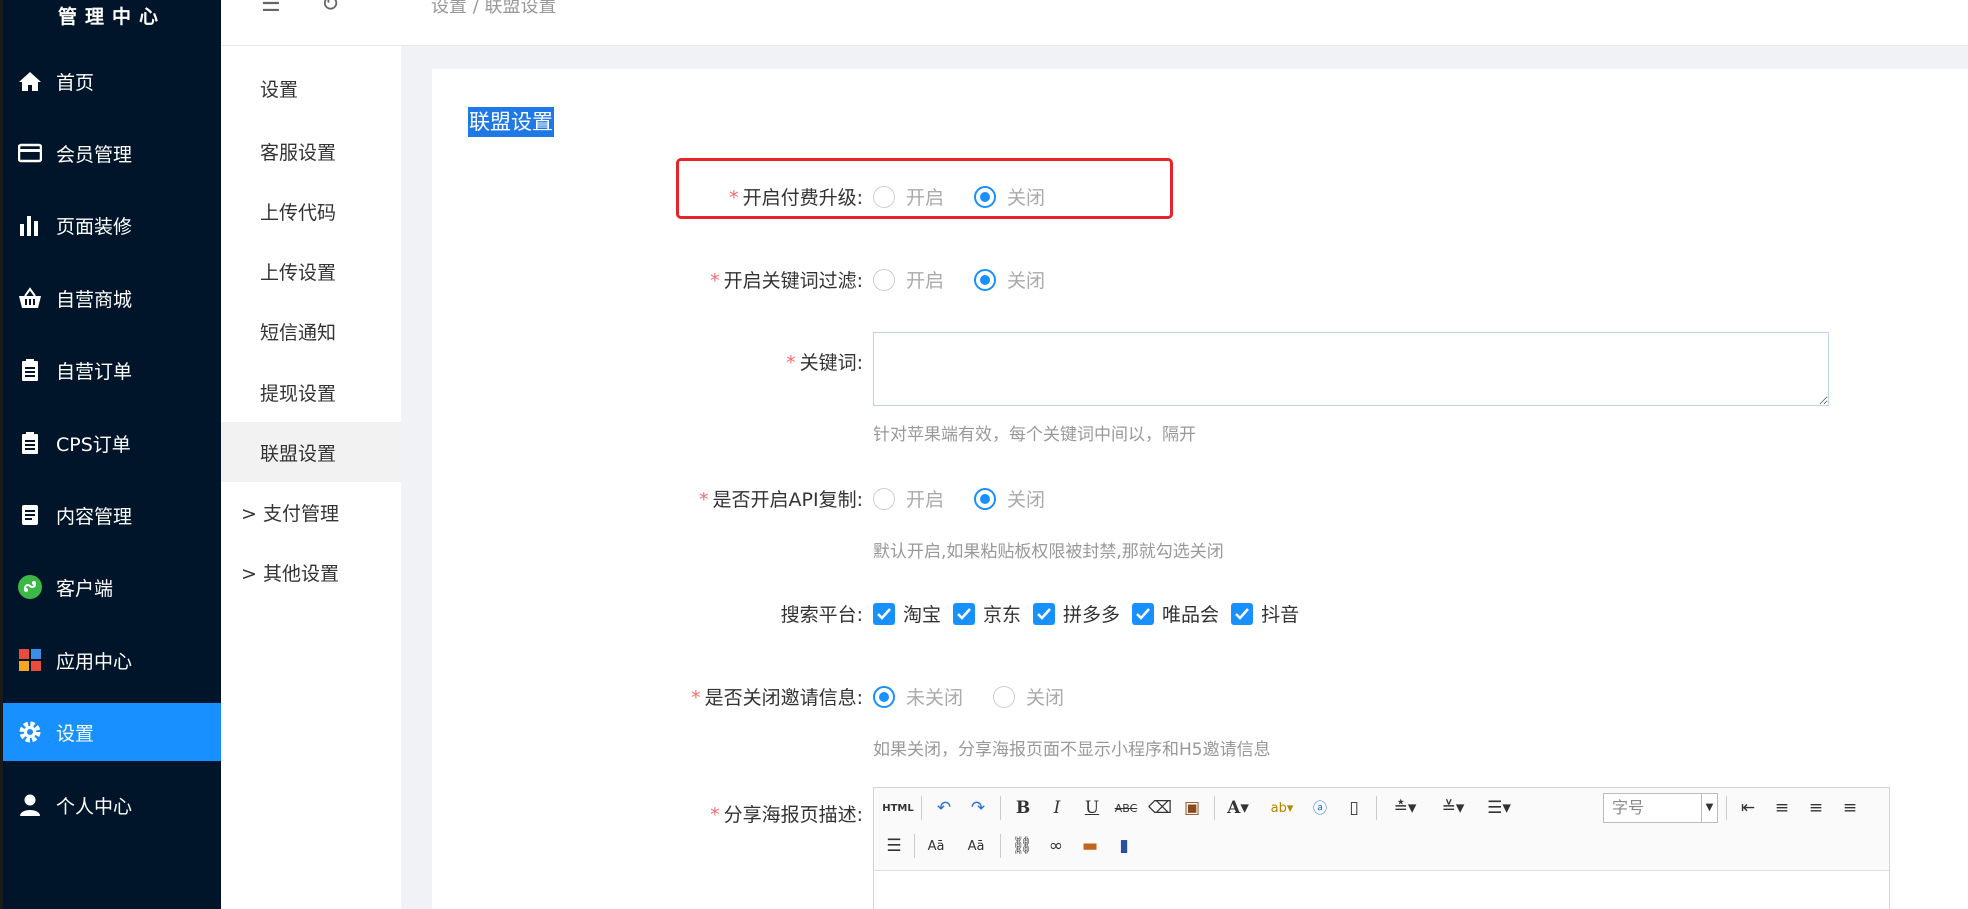  Describe the element at coordinates (1048, 552) in the screenshot. I see `api-copy-hint: 默认开启,如果粘贴板权限被封禁,那就勾选关闭` at that location.